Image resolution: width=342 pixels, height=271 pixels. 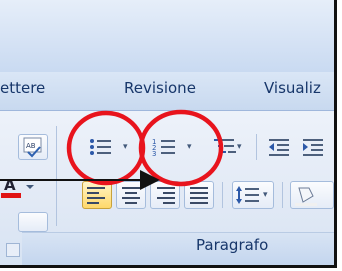 I want to click on highlight-circle-numbering, so click(x=181, y=148).